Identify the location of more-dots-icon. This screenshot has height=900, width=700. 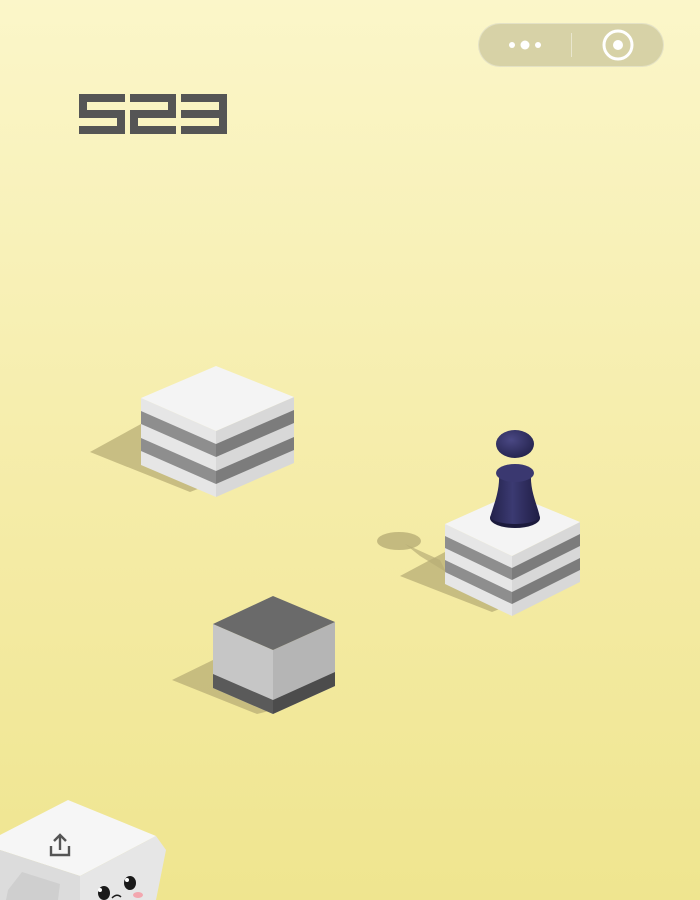
(525, 45).